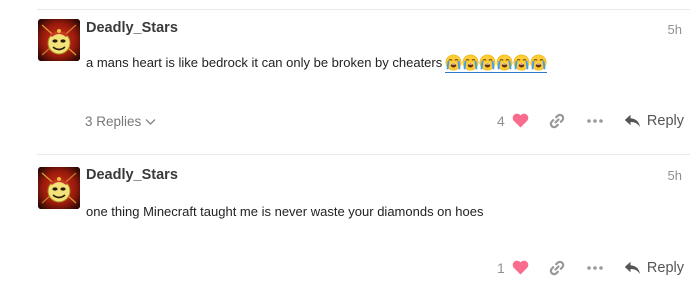  Describe the element at coordinates (113, 121) in the screenshot. I see `replies-label: 3 Replies` at that location.